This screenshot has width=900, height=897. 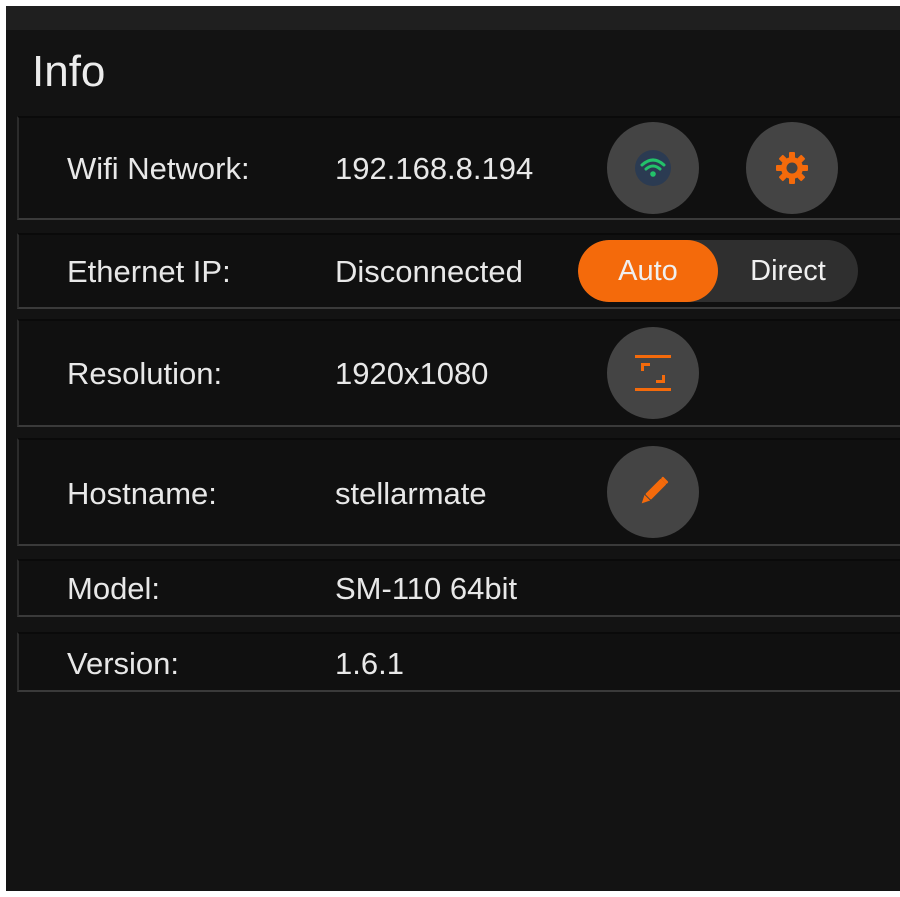 I want to click on wifi-button, so click(x=653, y=168).